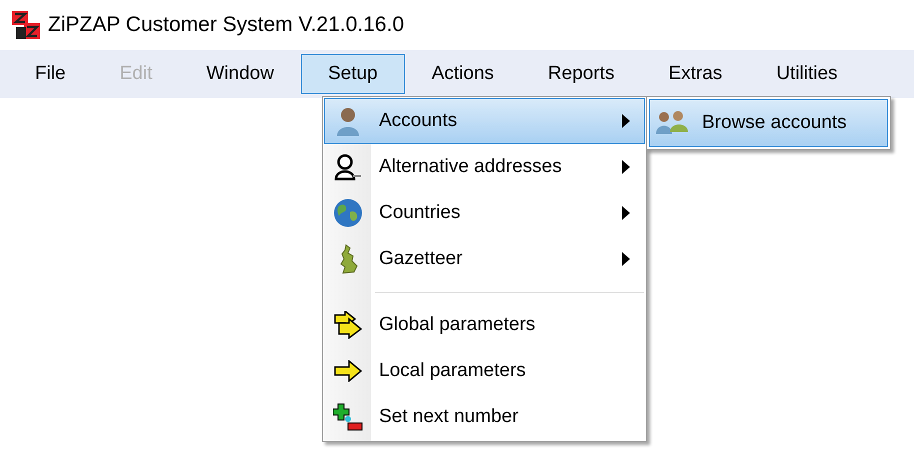 This screenshot has height=470, width=914. Describe the element at coordinates (581, 74) in the screenshot. I see `menu-item: Reports` at that location.